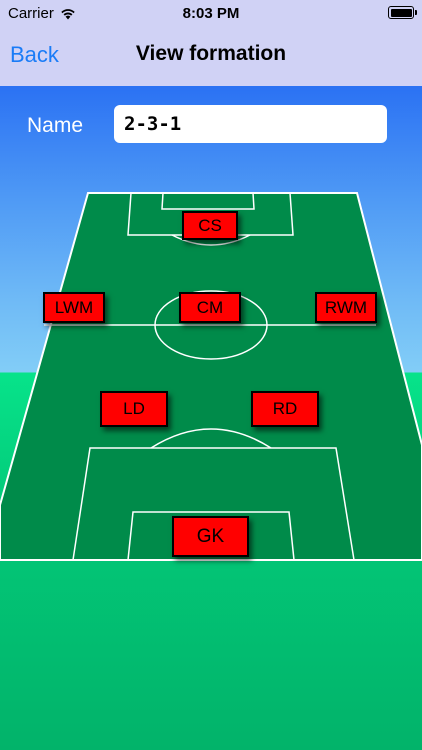 This screenshot has height=750, width=422. Describe the element at coordinates (134, 409) in the screenshot. I see `position-ld: LD` at that location.